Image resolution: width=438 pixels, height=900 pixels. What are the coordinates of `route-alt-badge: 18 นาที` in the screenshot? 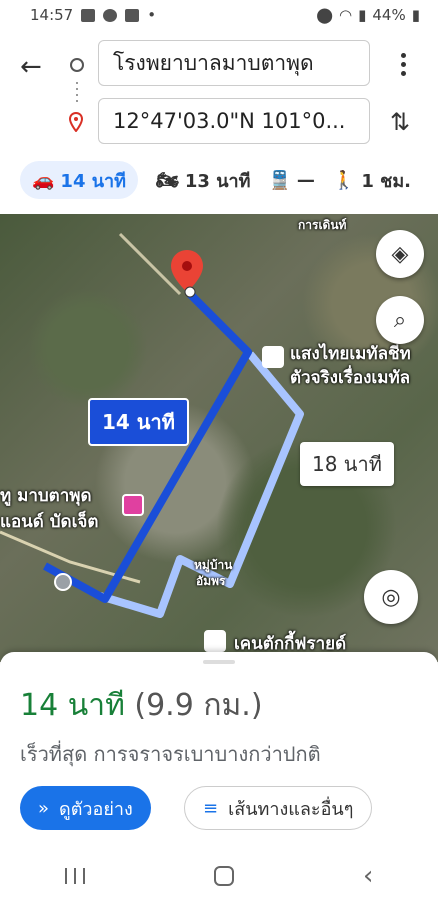 It's located at (347, 464).